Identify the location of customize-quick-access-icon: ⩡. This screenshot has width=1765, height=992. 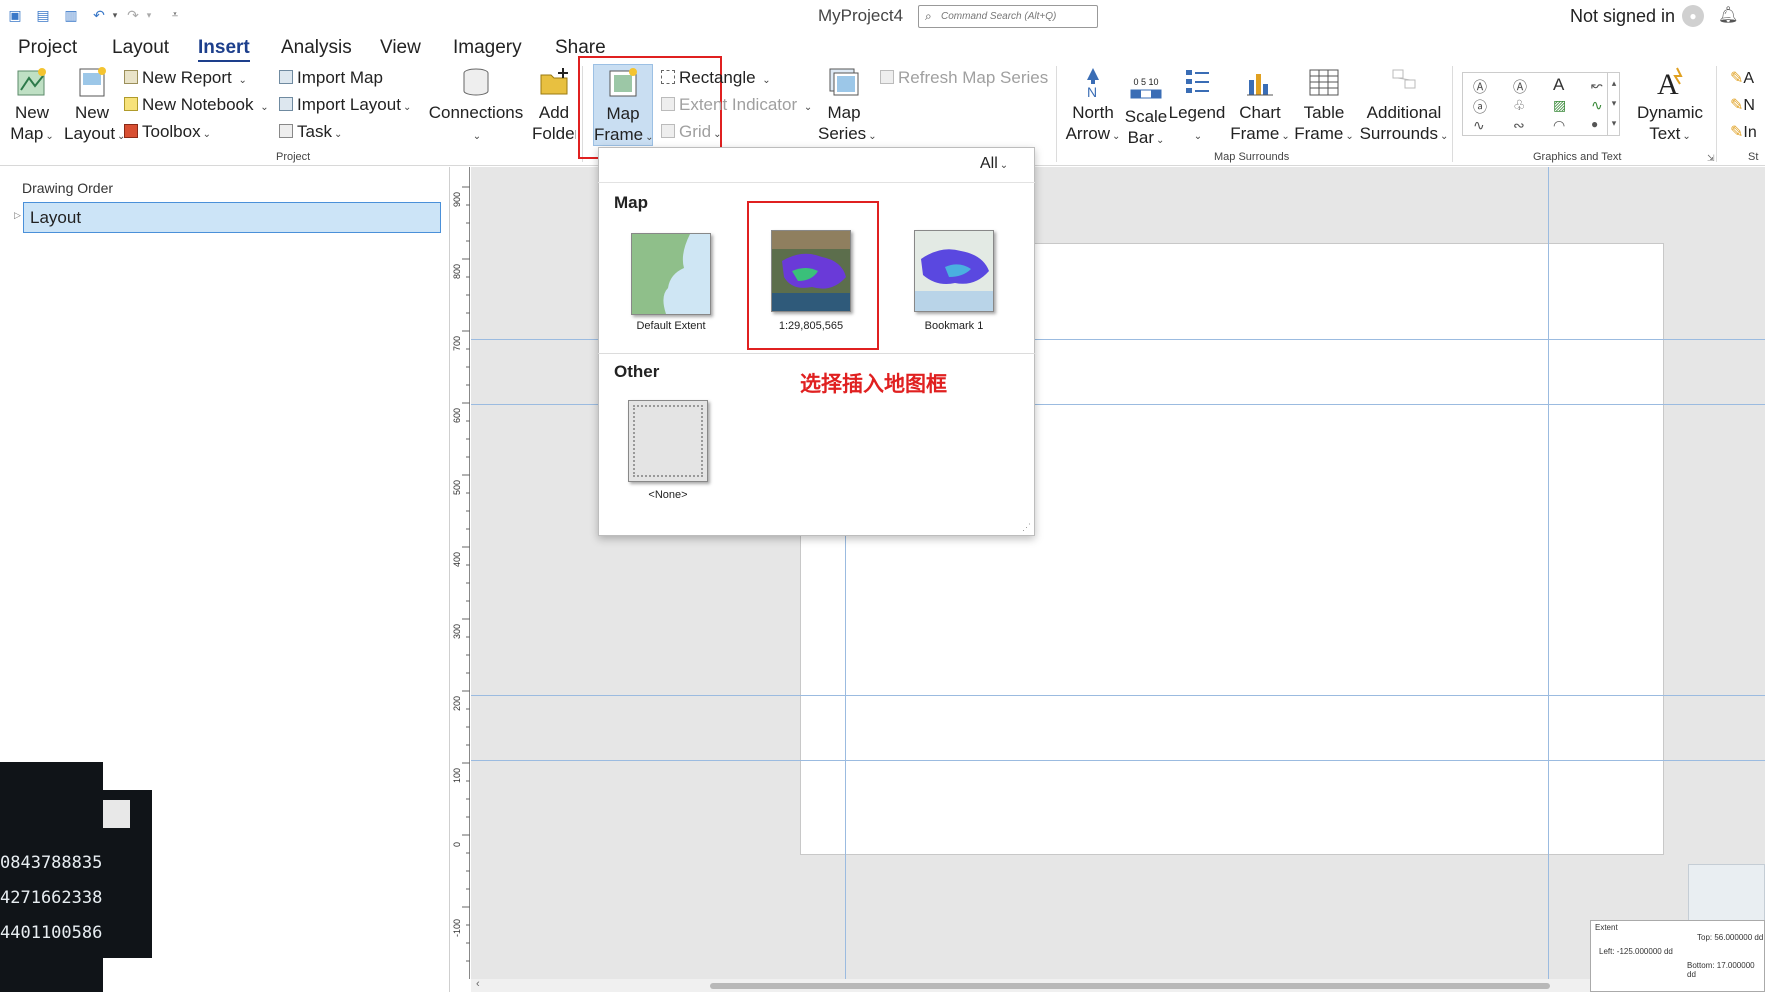
(175, 15).